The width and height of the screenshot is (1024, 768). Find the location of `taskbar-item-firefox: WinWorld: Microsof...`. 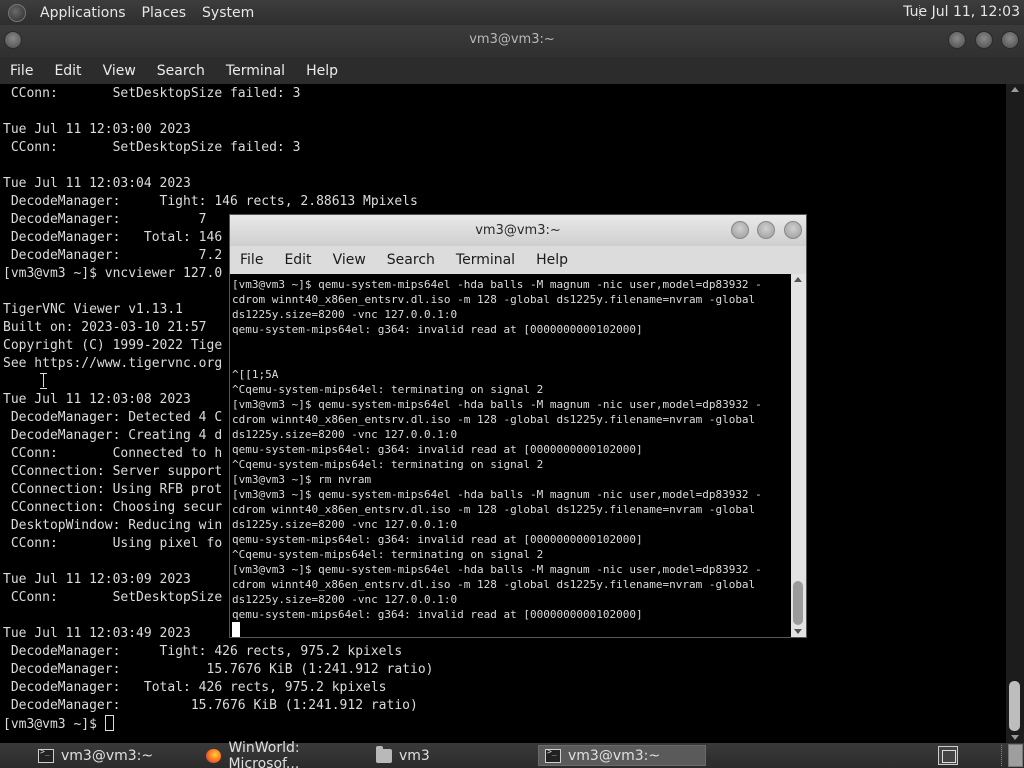

taskbar-item-firefox: WinWorld: Microsof... is located at coordinates (285, 754).